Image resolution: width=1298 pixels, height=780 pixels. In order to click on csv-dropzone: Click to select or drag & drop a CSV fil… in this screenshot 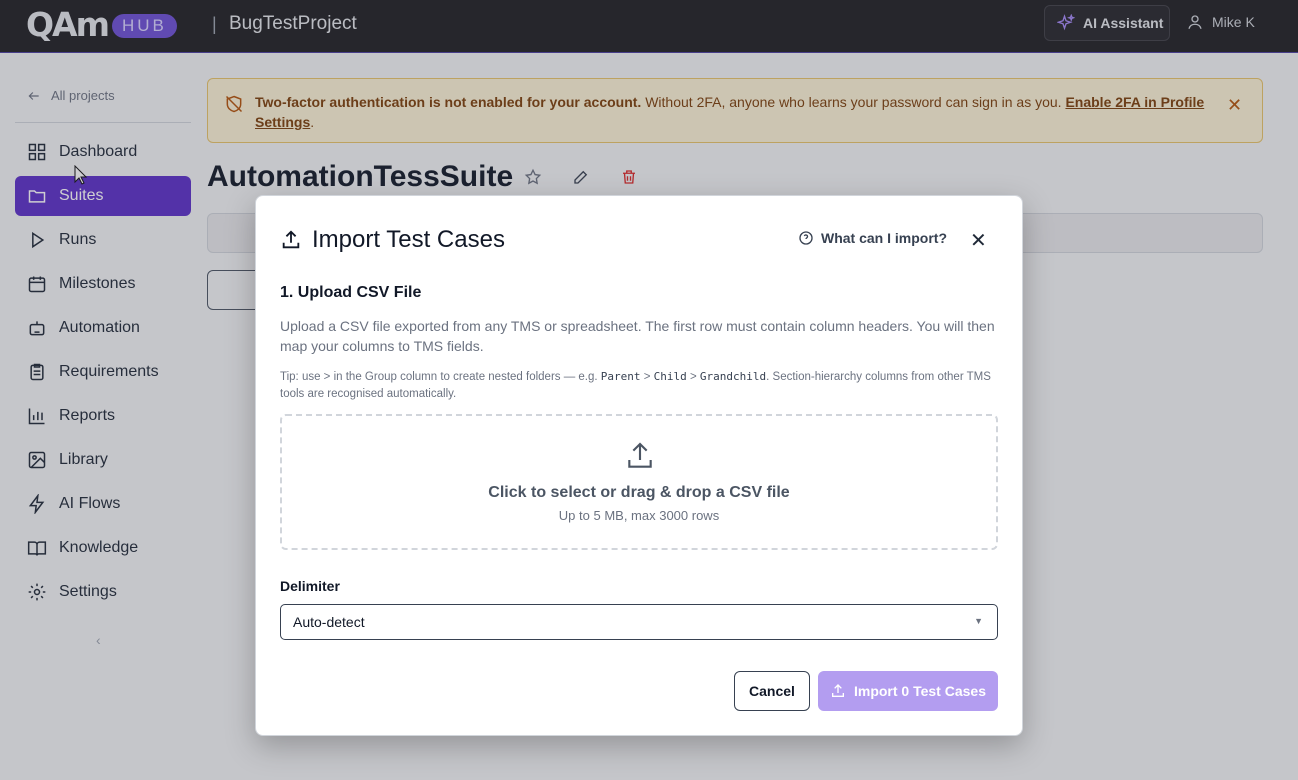, I will do `click(639, 482)`.